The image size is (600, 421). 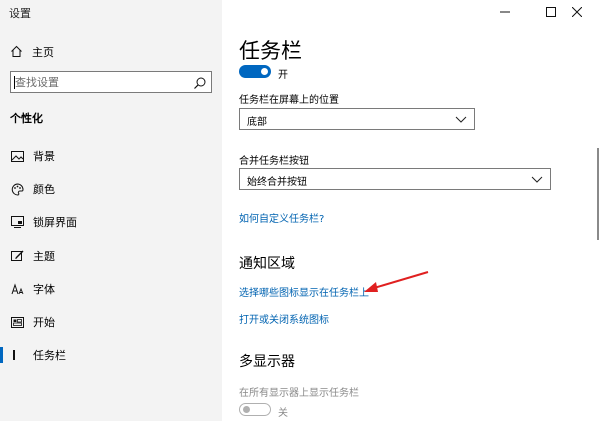 What do you see at coordinates (17, 355) in the screenshot?
I see `taskbar-icon` at bounding box center [17, 355].